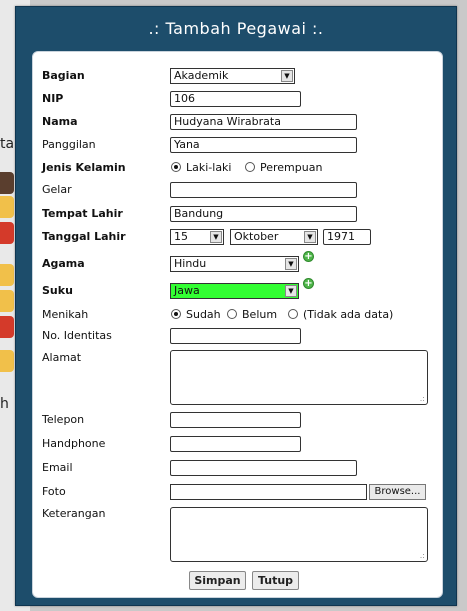 This screenshot has height=611, width=467. What do you see at coordinates (65, 314) in the screenshot?
I see `menikah-label: Menikah` at bounding box center [65, 314].